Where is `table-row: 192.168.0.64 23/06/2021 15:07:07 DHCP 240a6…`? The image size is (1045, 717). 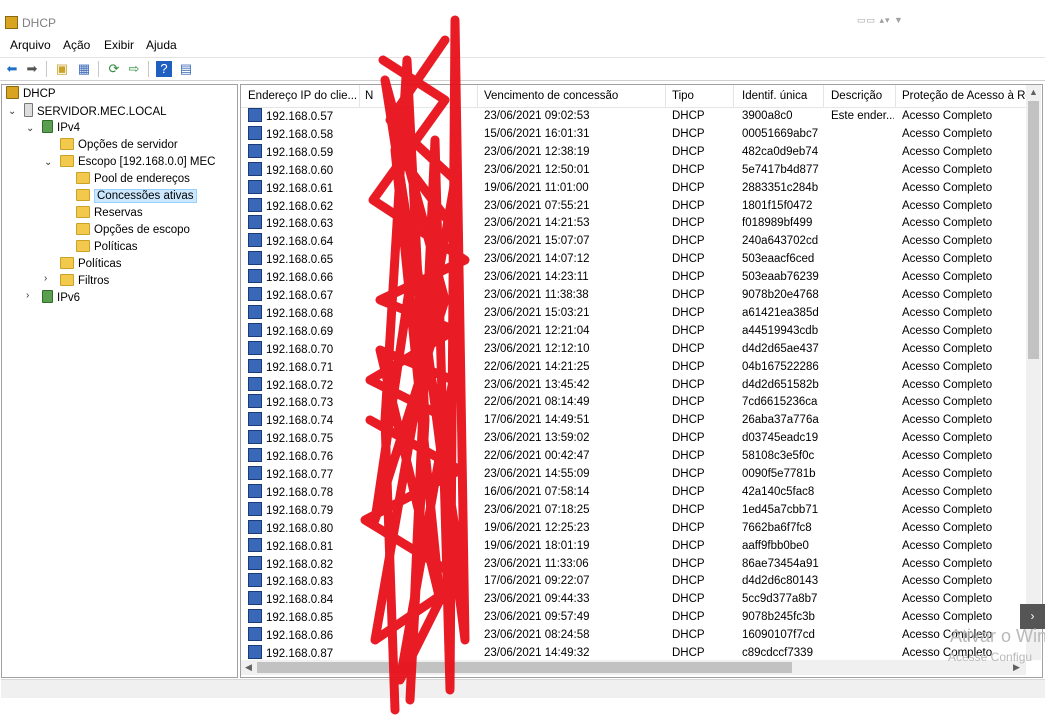
table-row: 192.168.0.64 23/06/2021 15:07:07 DHCP 240a6… is located at coordinates (633, 242).